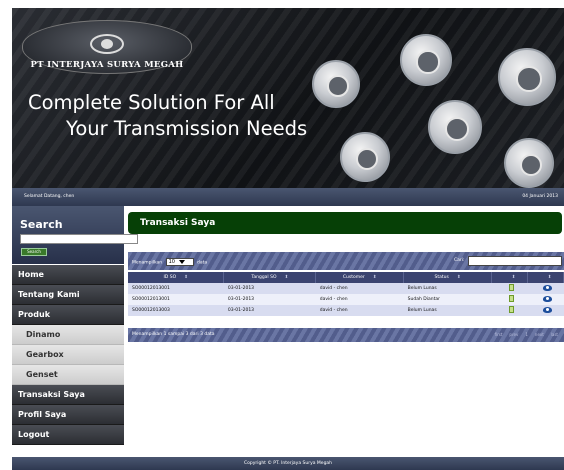  What do you see at coordinates (107, 44) in the screenshot?
I see `logo-emblem-icon` at bounding box center [107, 44].